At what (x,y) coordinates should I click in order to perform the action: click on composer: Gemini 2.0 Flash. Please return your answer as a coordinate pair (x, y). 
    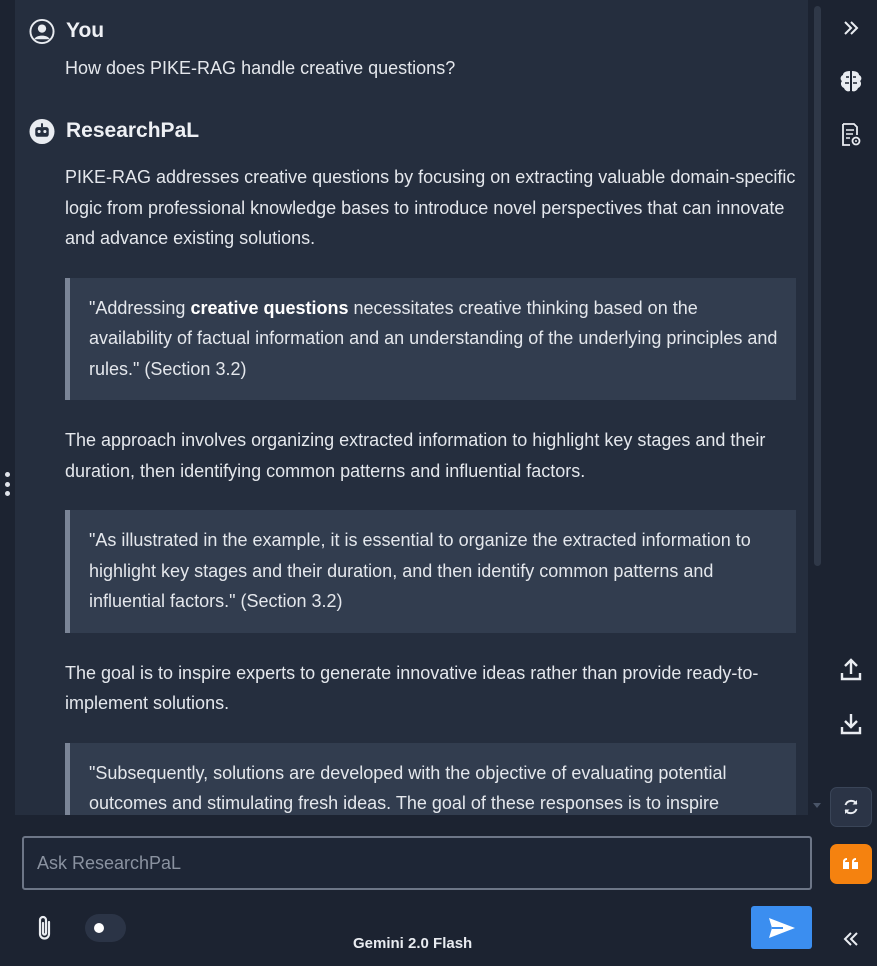
    Looking at the image, I should click on (412, 890).